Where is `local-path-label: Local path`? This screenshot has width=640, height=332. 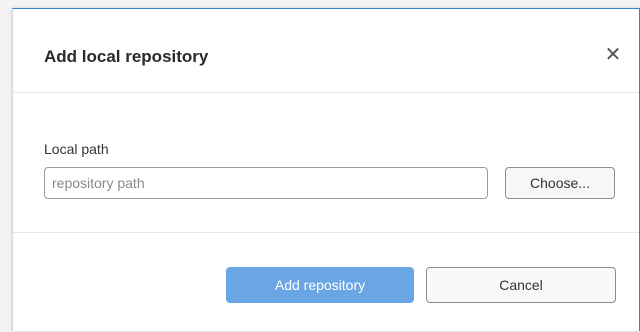 local-path-label: Local path is located at coordinates (76, 149).